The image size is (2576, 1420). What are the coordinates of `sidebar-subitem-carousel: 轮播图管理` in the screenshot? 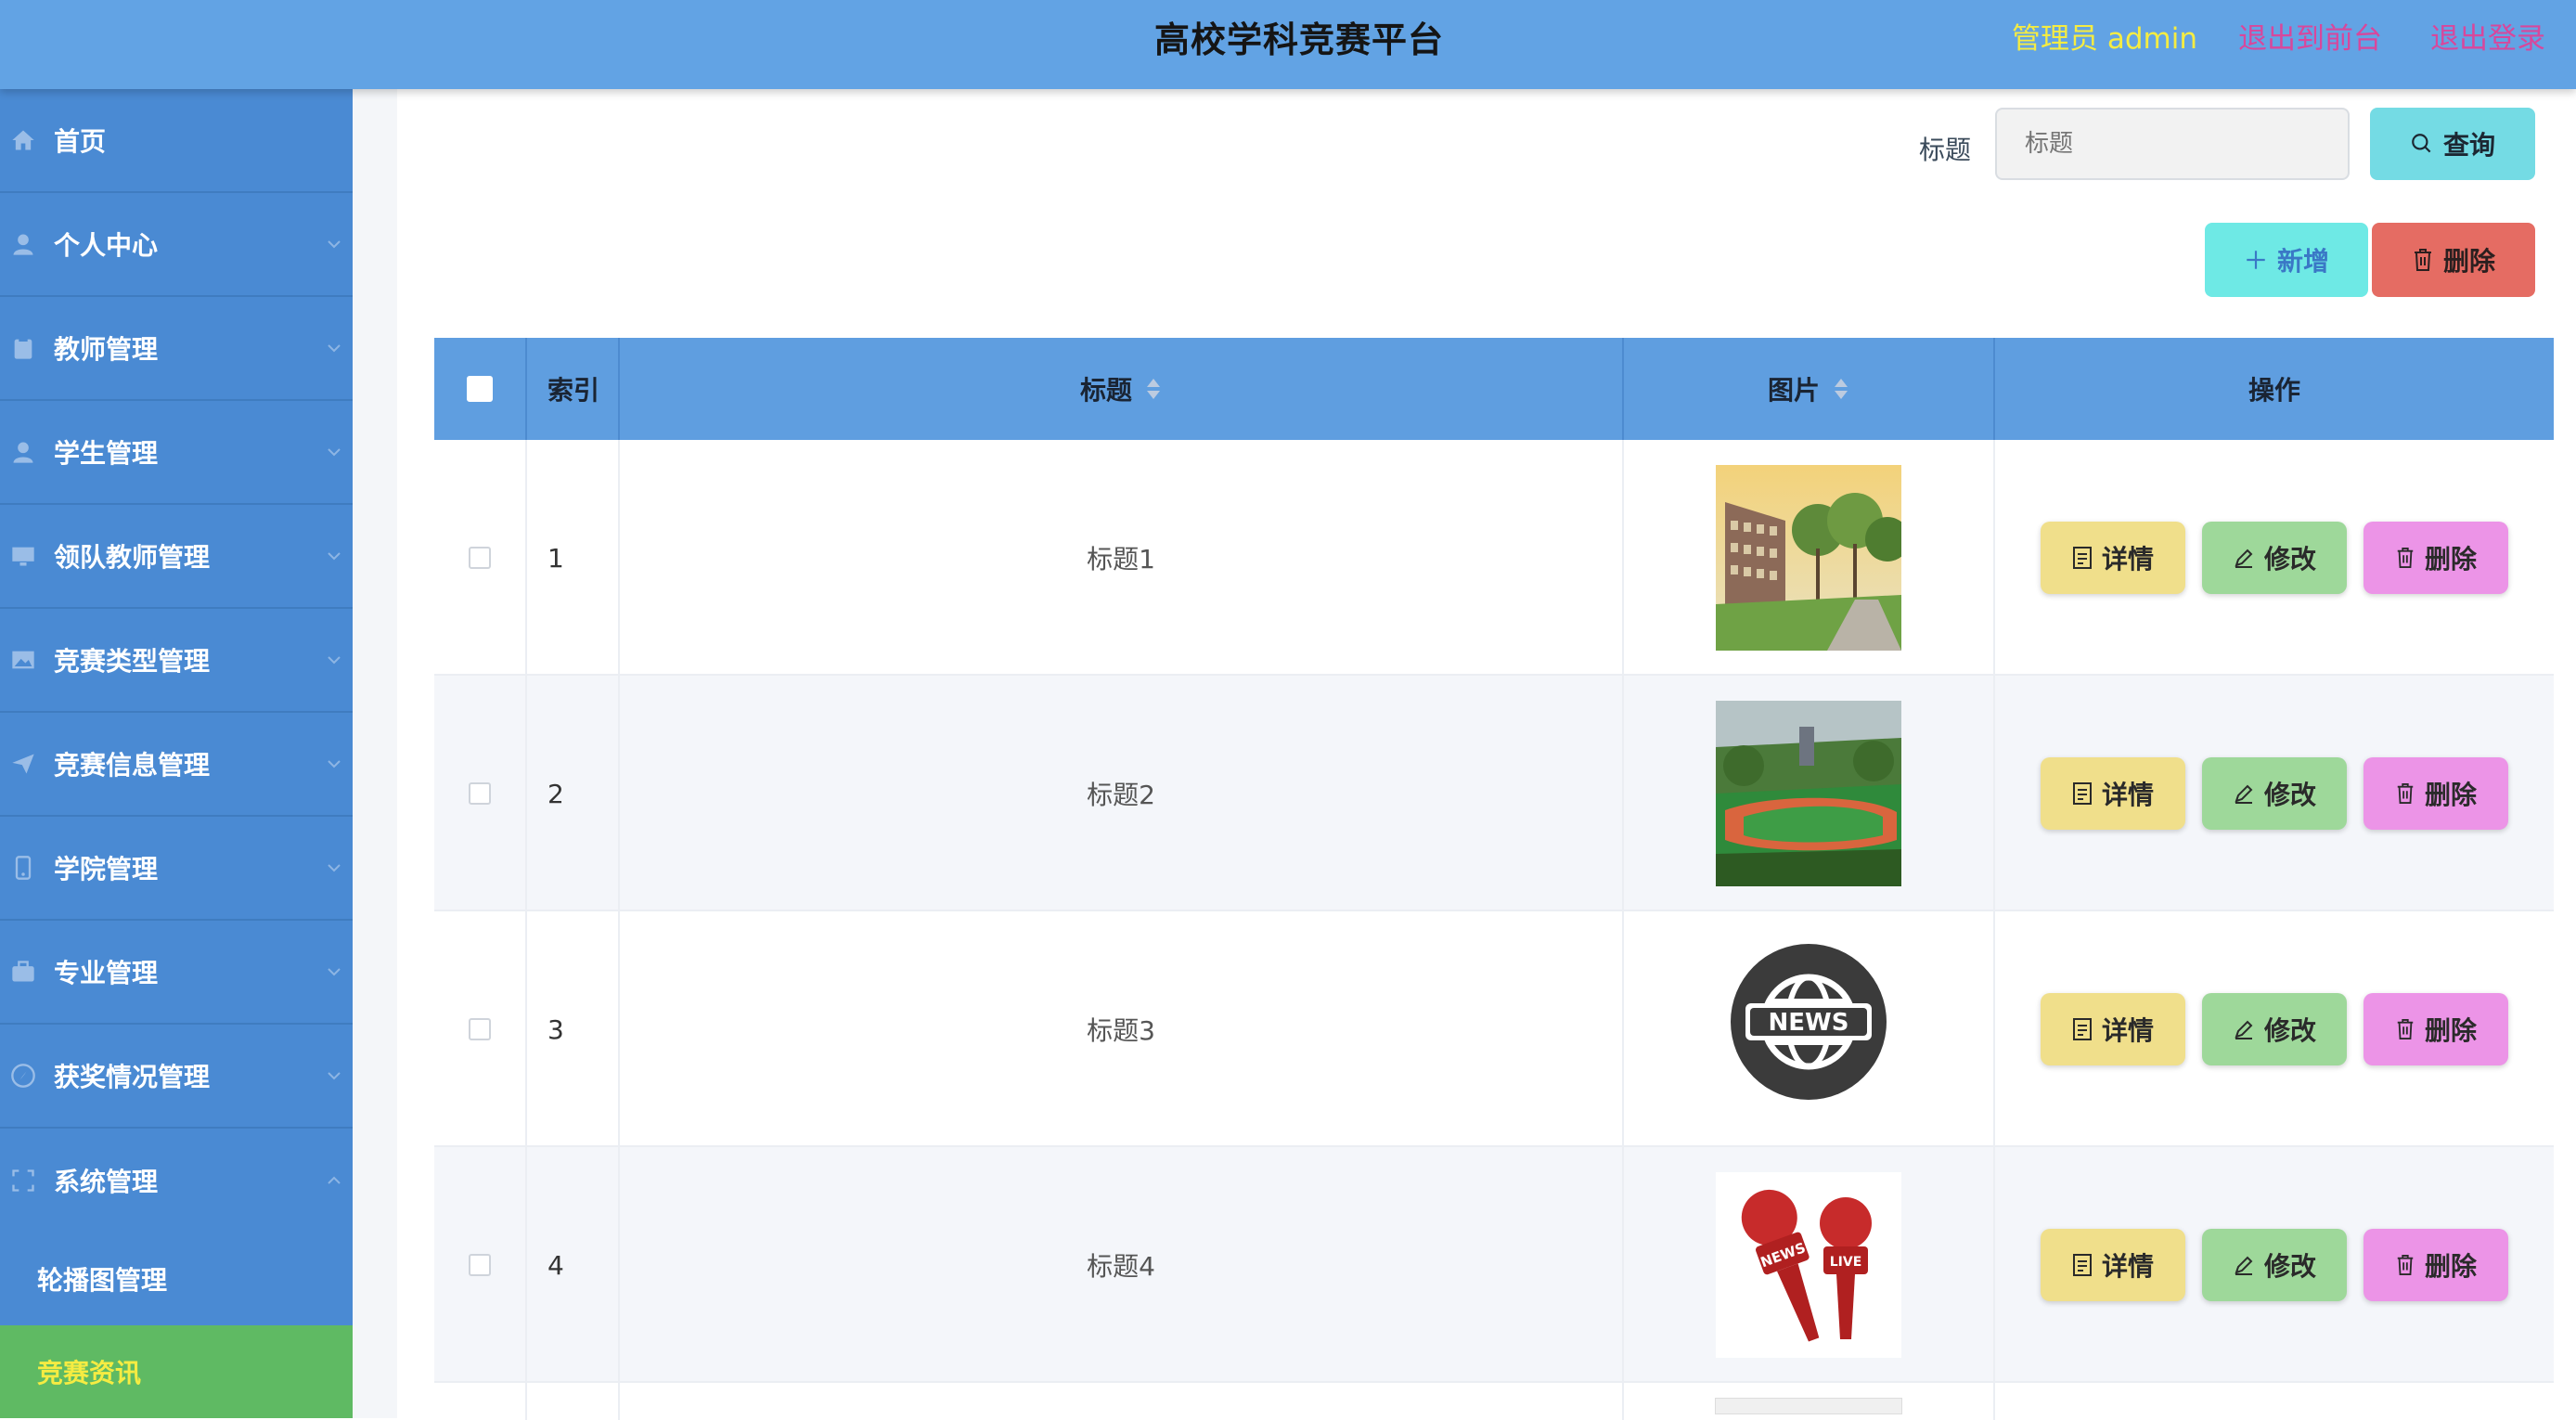 It's located at (176, 1279).